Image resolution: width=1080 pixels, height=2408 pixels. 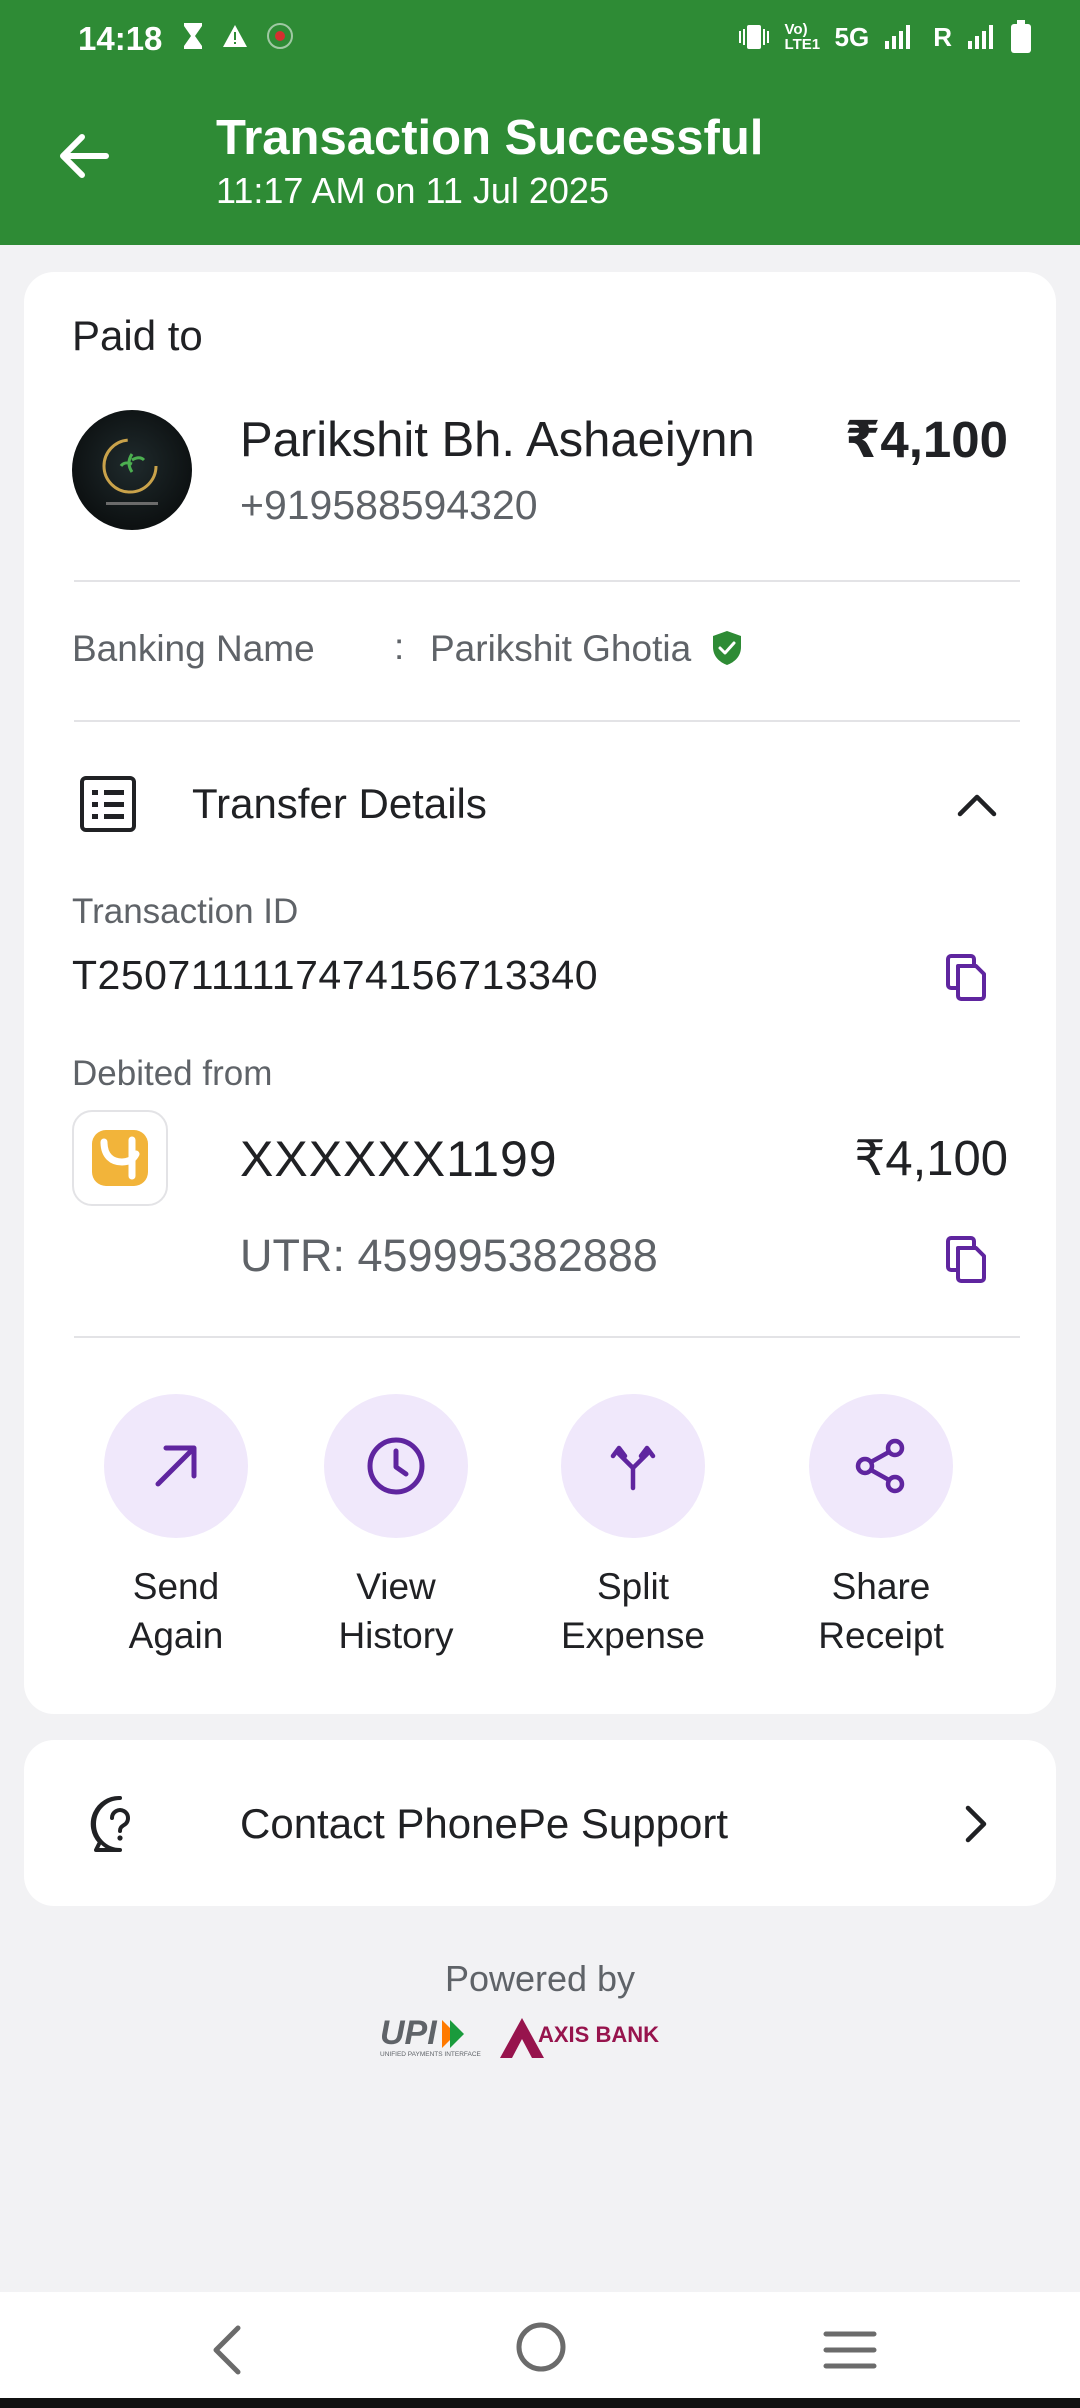 I want to click on debited-amount: ₹4,100, so click(x=931, y=1159).